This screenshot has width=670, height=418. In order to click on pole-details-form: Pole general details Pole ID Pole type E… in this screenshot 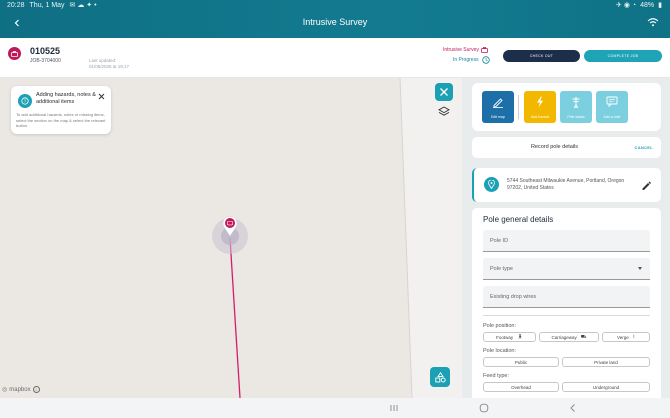, I will do `click(566, 303)`.